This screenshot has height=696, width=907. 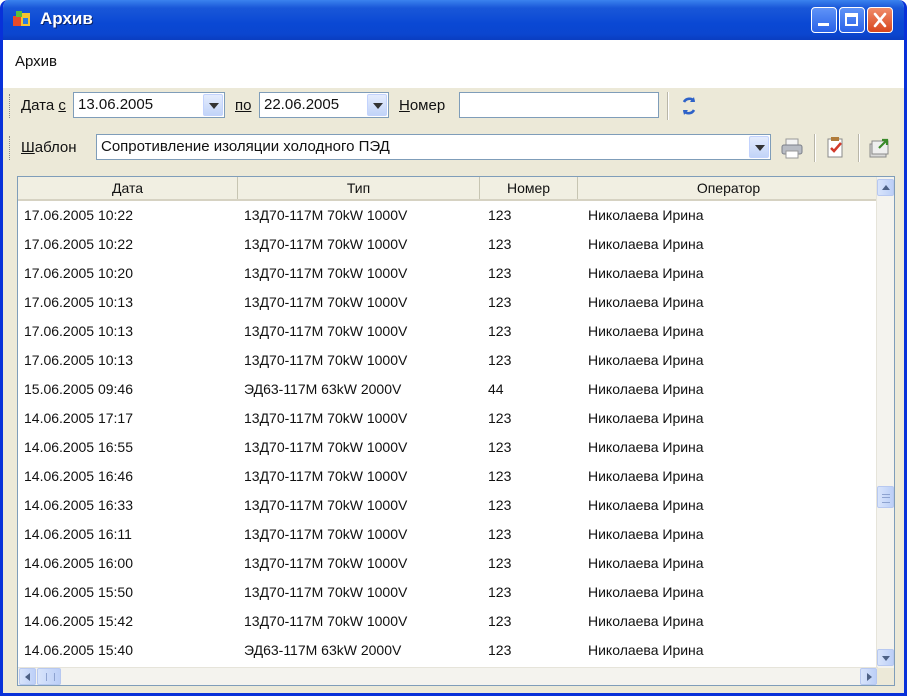 What do you see at coordinates (885, 187) in the screenshot?
I see `scroll-up-button` at bounding box center [885, 187].